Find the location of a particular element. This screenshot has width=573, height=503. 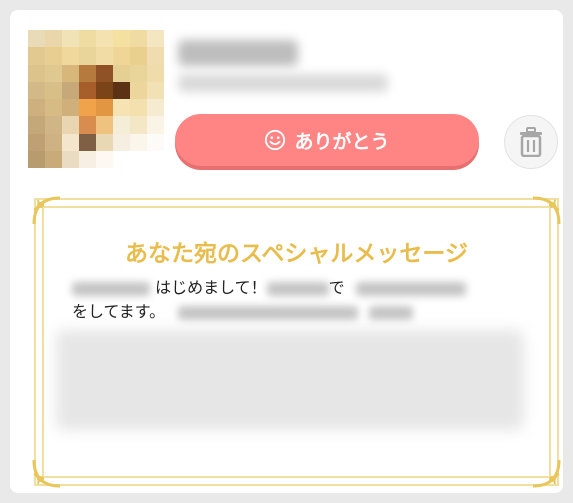

message-particle: で is located at coordinates (336, 287).